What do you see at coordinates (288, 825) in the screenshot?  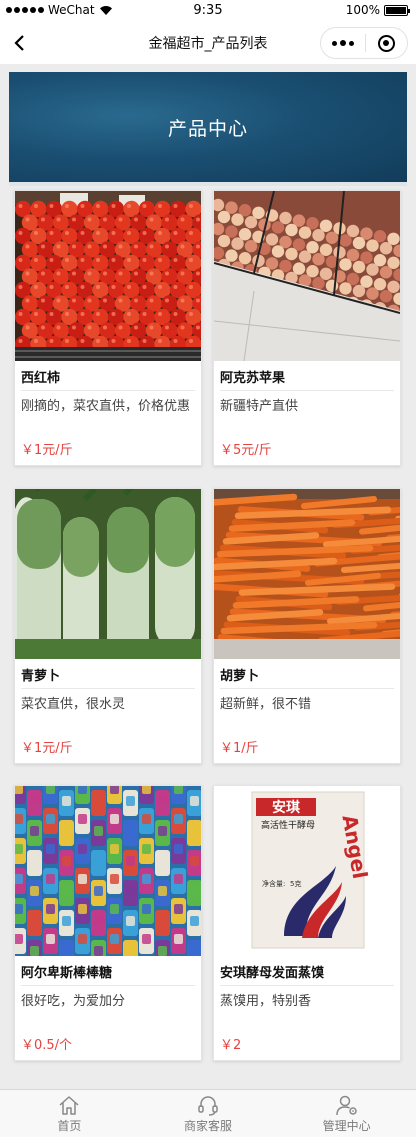 I see `pack-subtitle: 高活性干酵母` at bounding box center [288, 825].